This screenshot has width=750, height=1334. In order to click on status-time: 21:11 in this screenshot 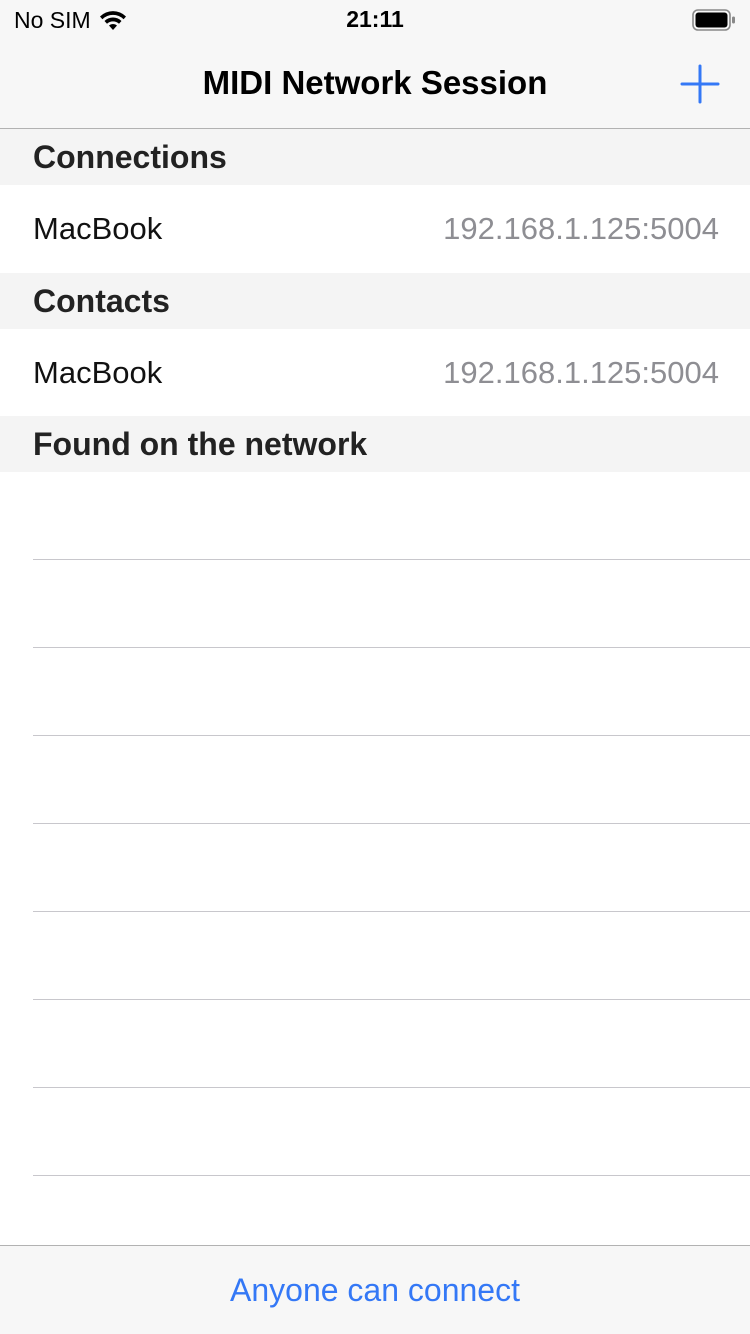, I will do `click(375, 19)`.